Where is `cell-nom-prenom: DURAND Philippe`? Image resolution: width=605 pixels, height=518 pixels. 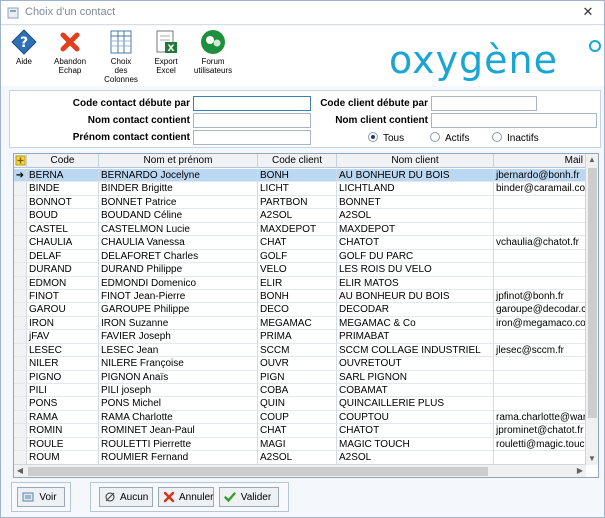
cell-nom-prenom: DURAND Philippe is located at coordinates (178, 270).